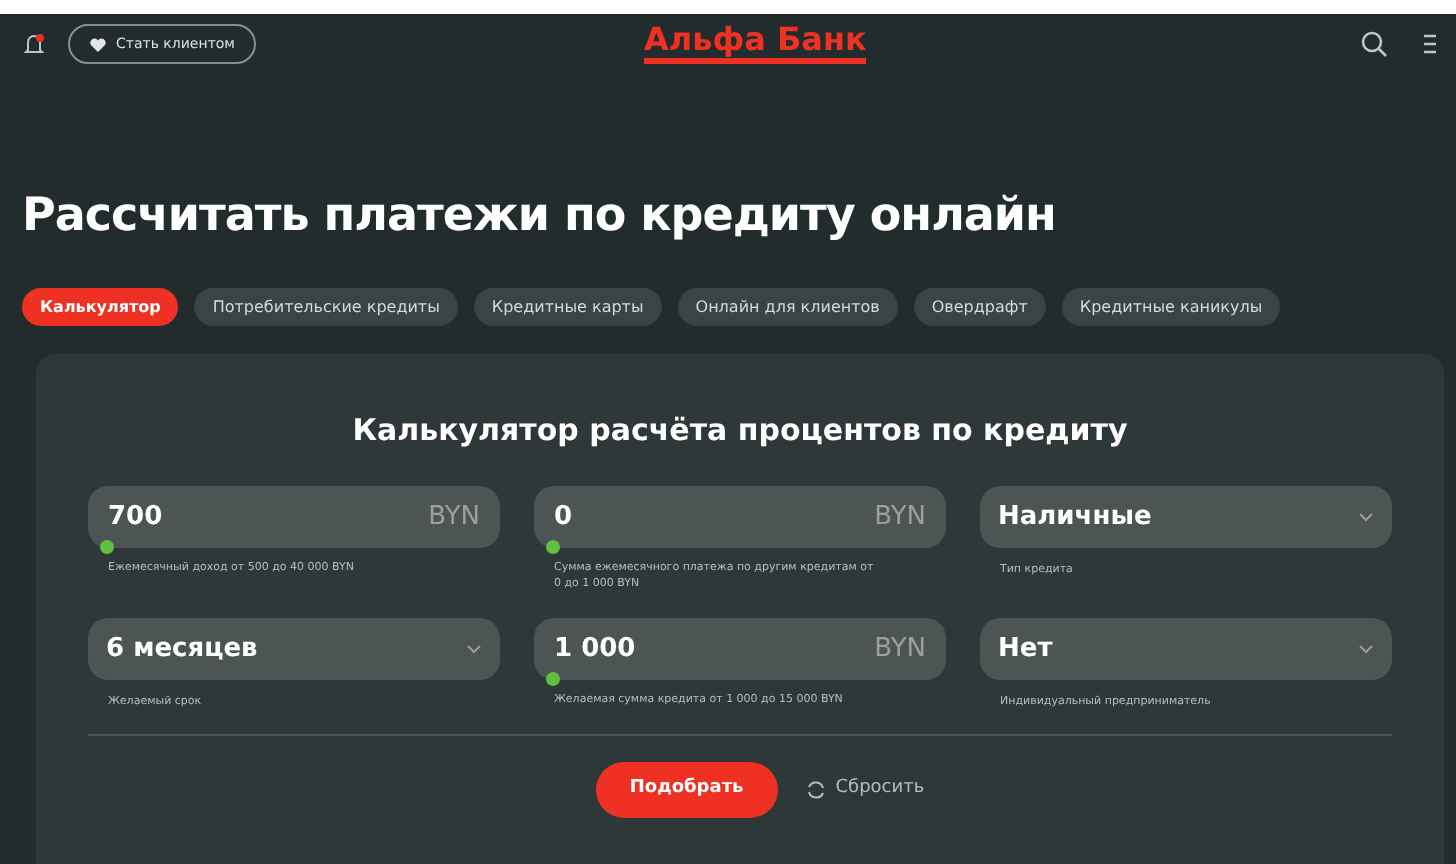 This screenshot has width=1456, height=864. What do you see at coordinates (865, 790) in the screenshot?
I see `reset-button: Сбросить` at bounding box center [865, 790].